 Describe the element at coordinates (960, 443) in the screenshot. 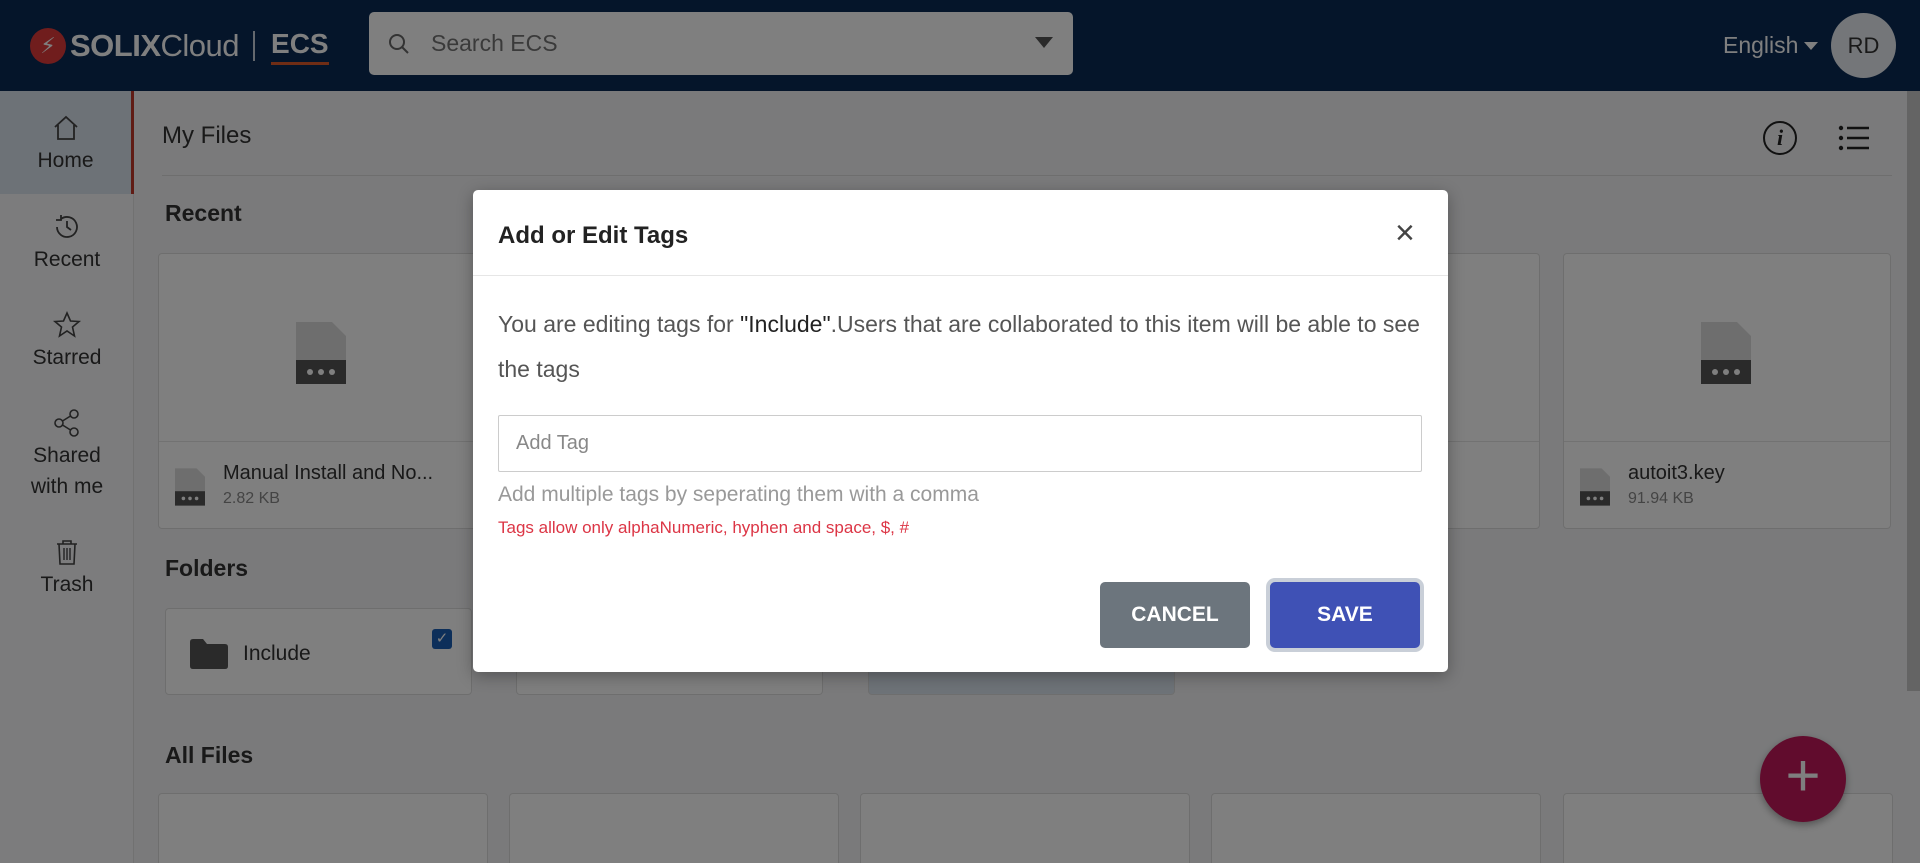

I see `tag-input` at that location.